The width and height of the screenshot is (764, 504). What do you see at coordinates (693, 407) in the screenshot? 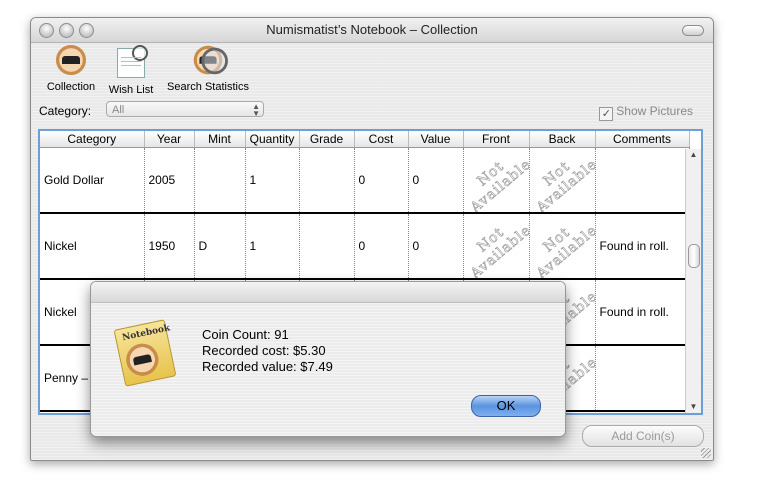
I see `scroll-down-arrow-icon: ▼` at bounding box center [693, 407].